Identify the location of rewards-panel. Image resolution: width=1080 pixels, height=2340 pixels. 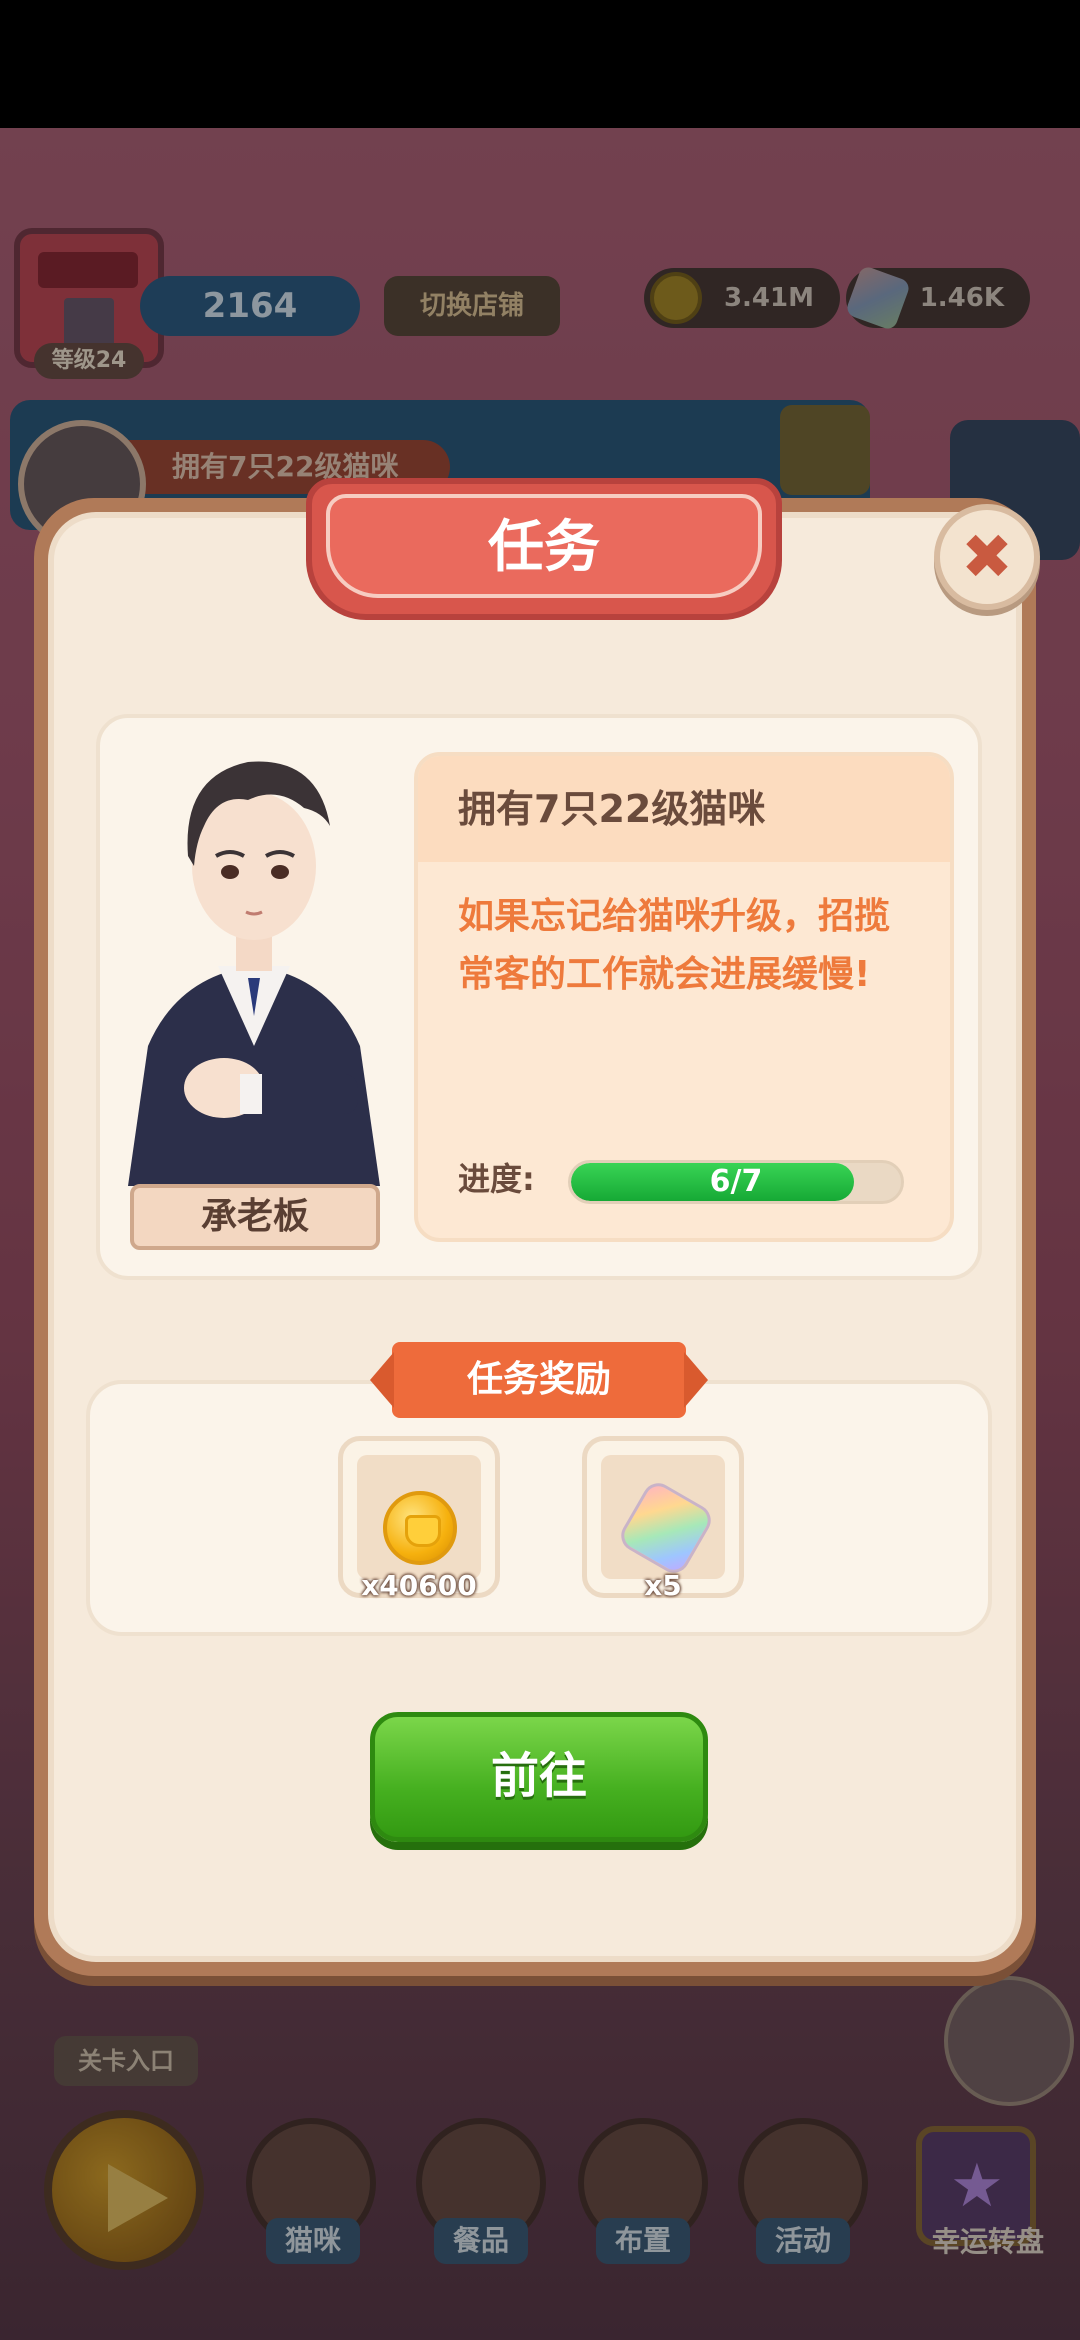
(539, 1508).